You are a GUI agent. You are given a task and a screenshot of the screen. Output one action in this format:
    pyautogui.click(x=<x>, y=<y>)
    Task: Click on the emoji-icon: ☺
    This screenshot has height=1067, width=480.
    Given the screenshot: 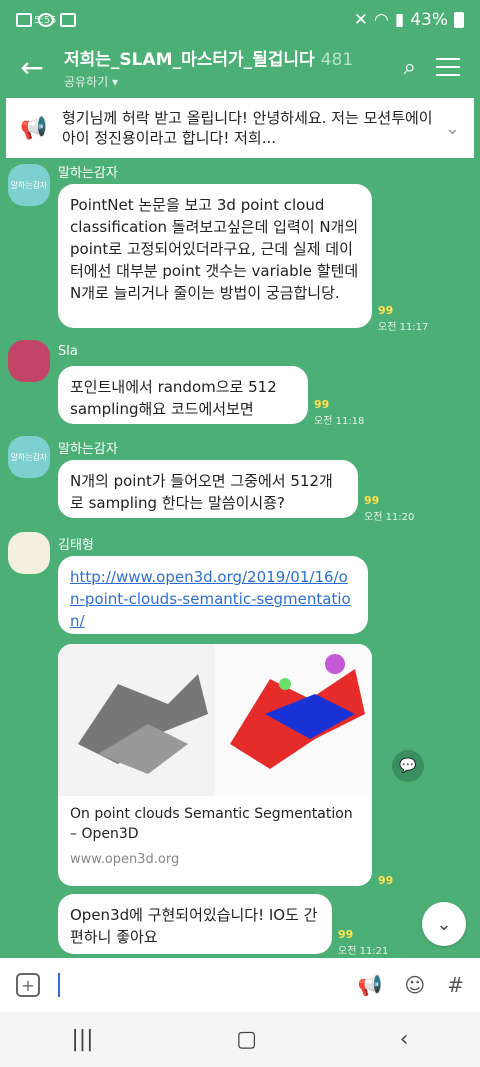 What is the action you would take?
    pyautogui.click(x=414, y=985)
    